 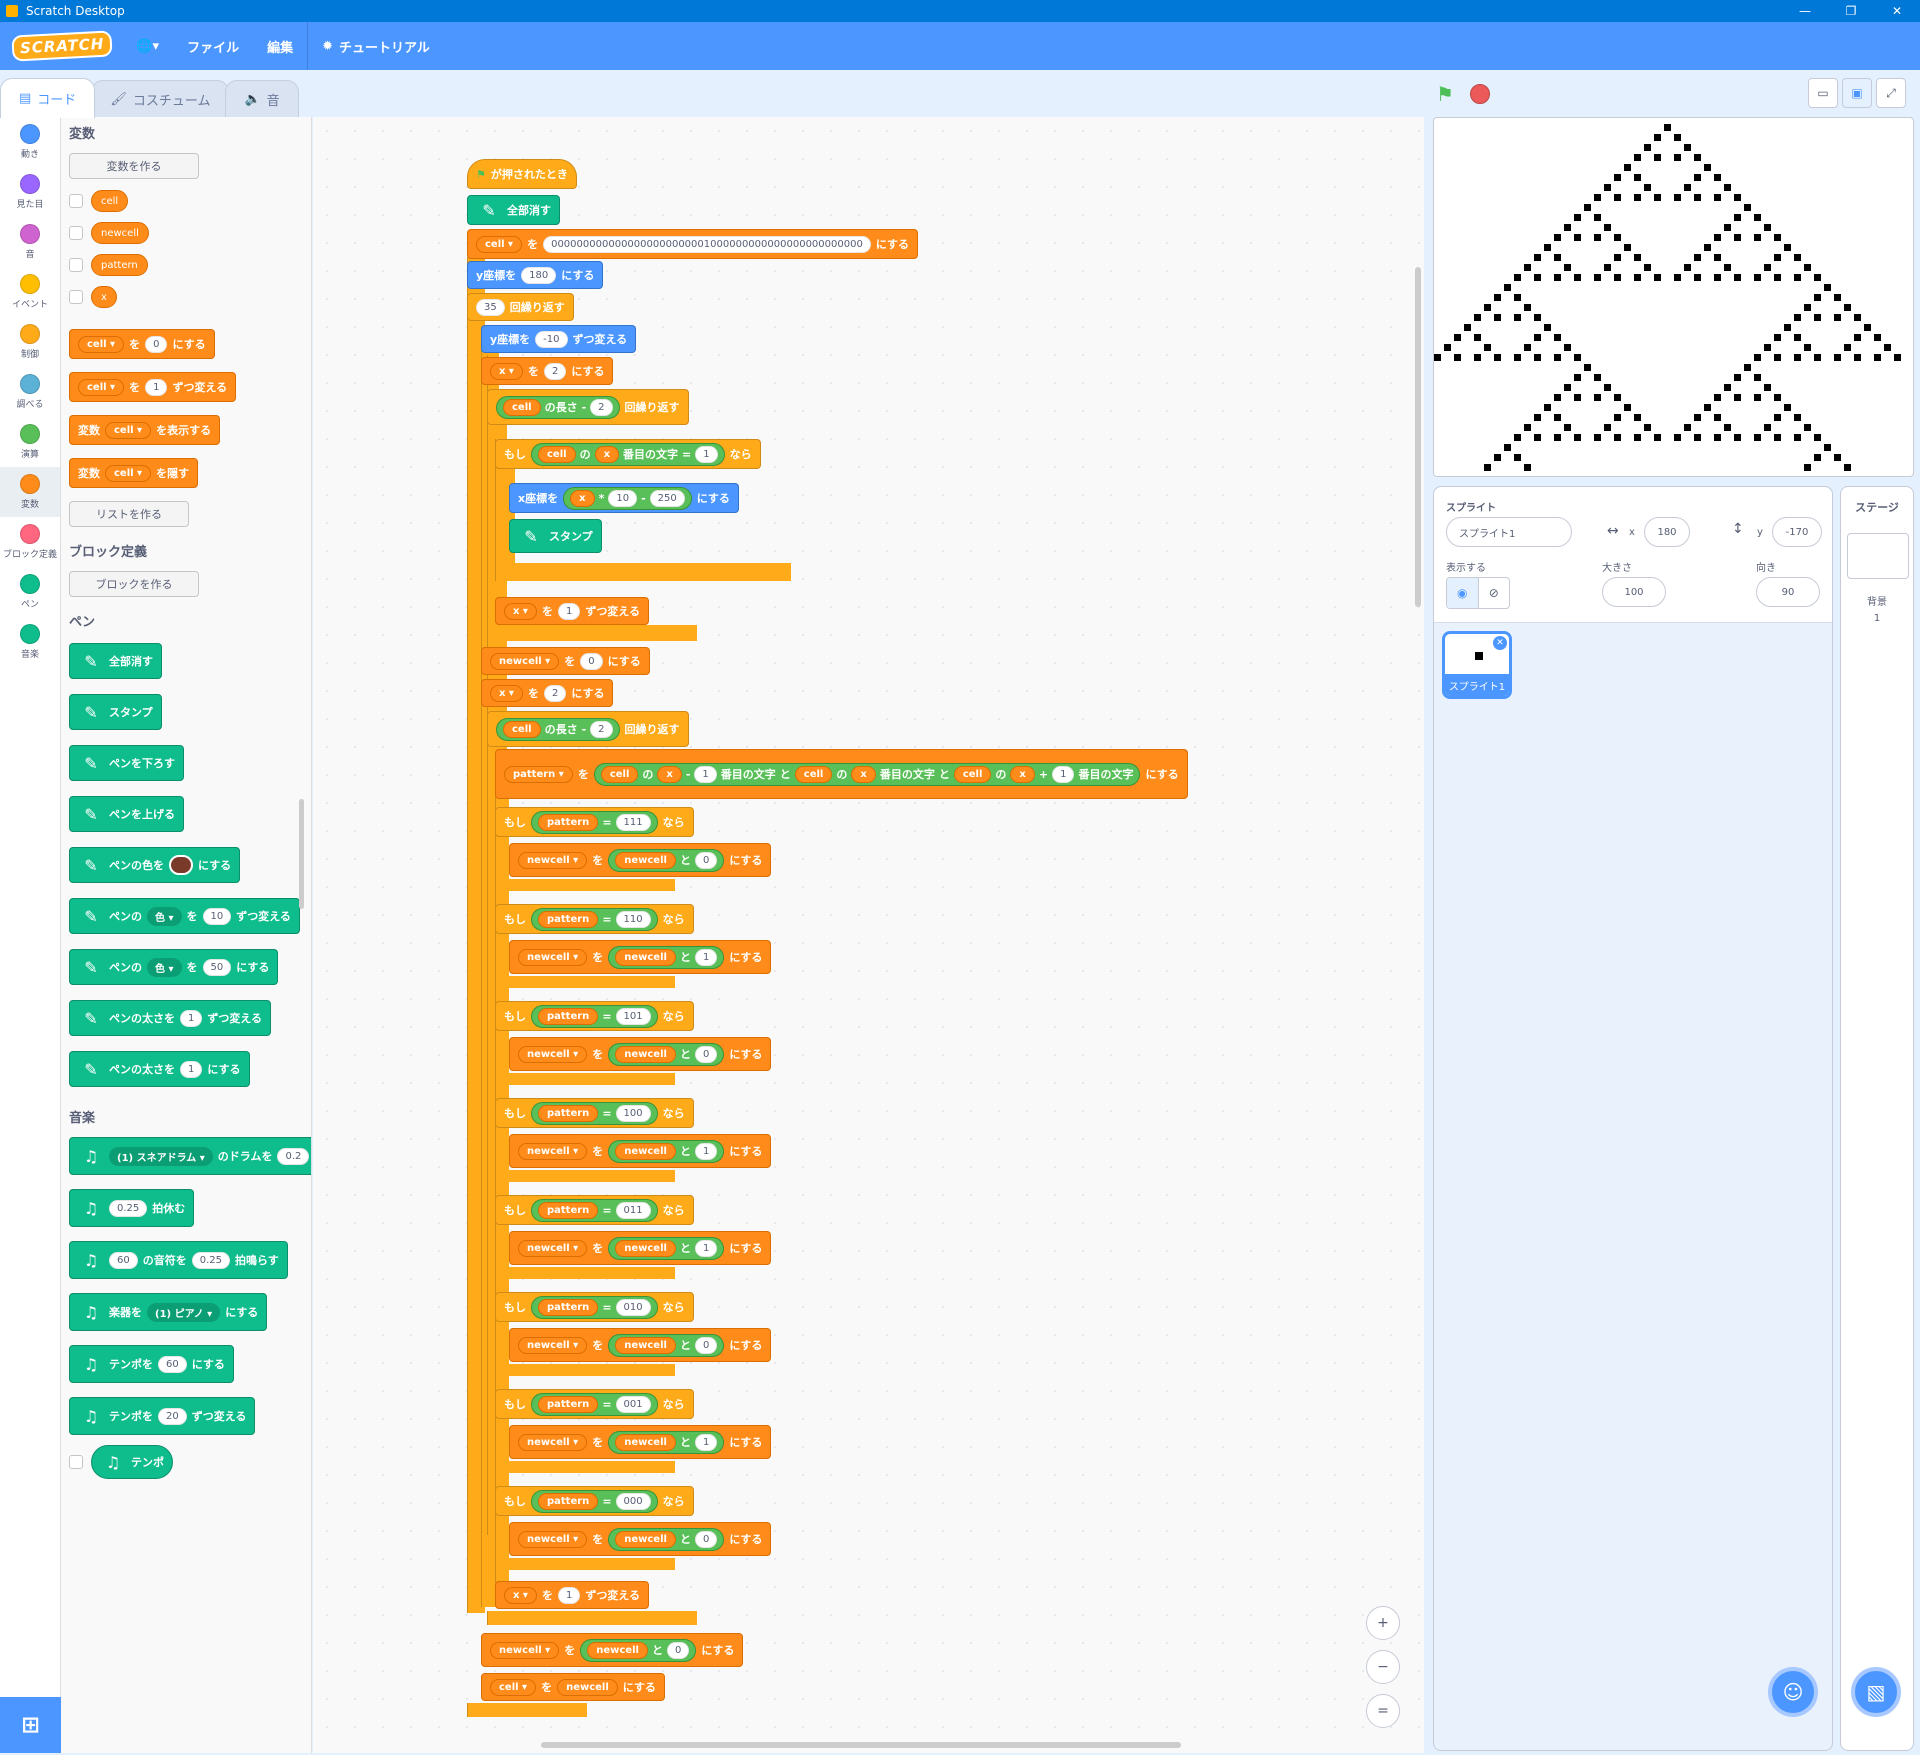 I want to click on operator-reporter: cell の x -1 番目の文字と cell の x 番目の文字と cell の x +1 番目の文字, so click(x=867, y=774).